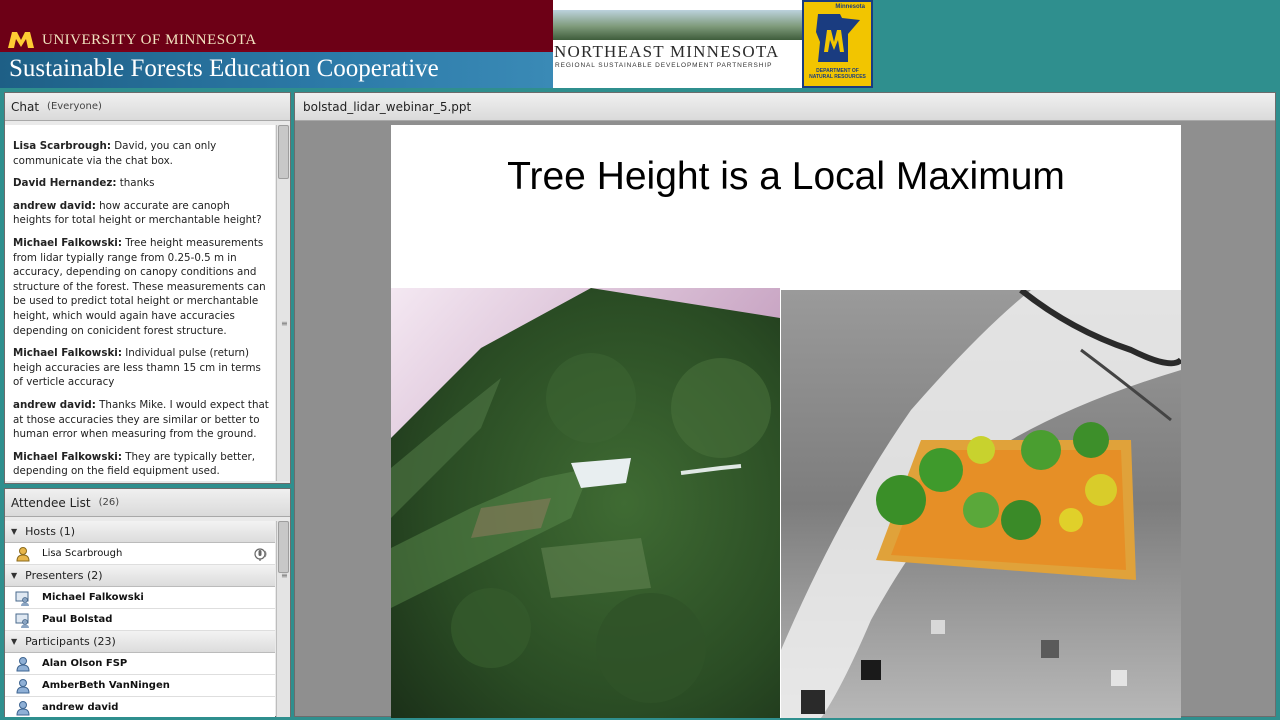 This screenshot has width=1280, height=720. What do you see at coordinates (147, 107) in the screenshot?
I see `chat-header: Chat (Everyone)` at bounding box center [147, 107].